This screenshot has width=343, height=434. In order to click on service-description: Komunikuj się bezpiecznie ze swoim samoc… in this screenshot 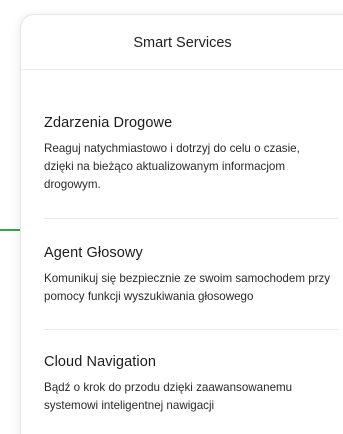, I will do `click(187, 287)`.